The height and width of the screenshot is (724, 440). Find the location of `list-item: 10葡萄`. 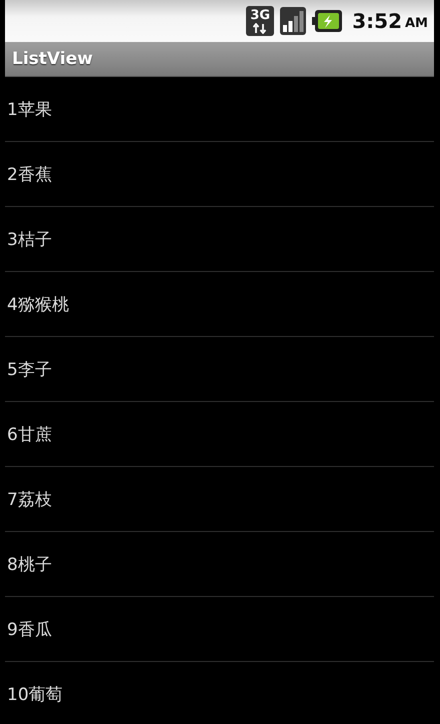

list-item: 10葡萄 is located at coordinates (219, 693).